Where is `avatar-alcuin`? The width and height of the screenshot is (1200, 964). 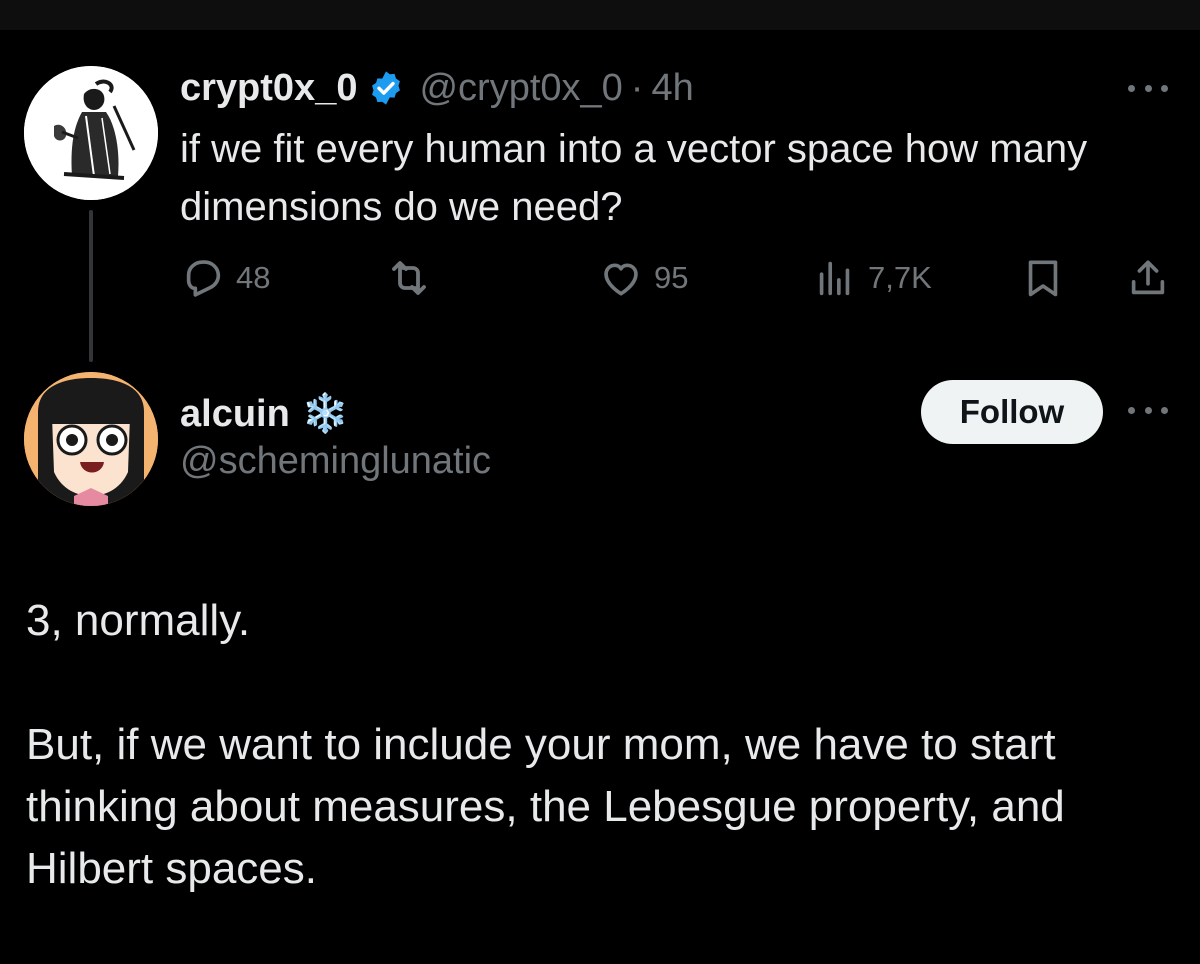 avatar-alcuin is located at coordinates (91, 439).